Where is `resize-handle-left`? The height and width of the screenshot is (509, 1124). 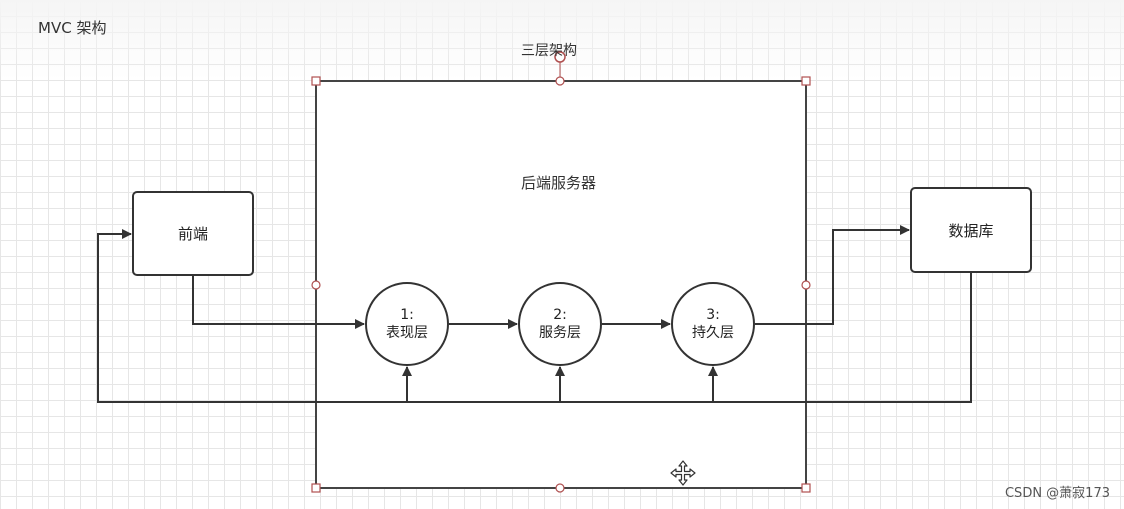 resize-handle-left is located at coordinates (316, 285).